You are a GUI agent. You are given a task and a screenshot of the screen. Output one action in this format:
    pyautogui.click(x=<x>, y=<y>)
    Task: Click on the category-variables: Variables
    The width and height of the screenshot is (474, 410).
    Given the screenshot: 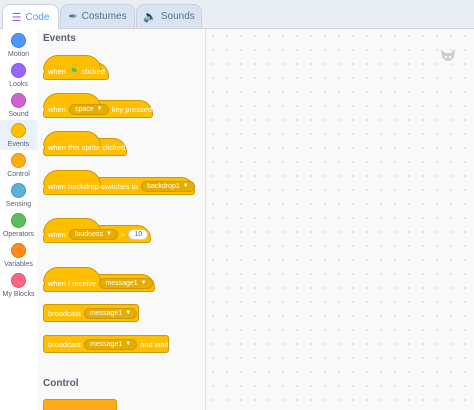 What is the action you would take?
    pyautogui.click(x=18, y=255)
    